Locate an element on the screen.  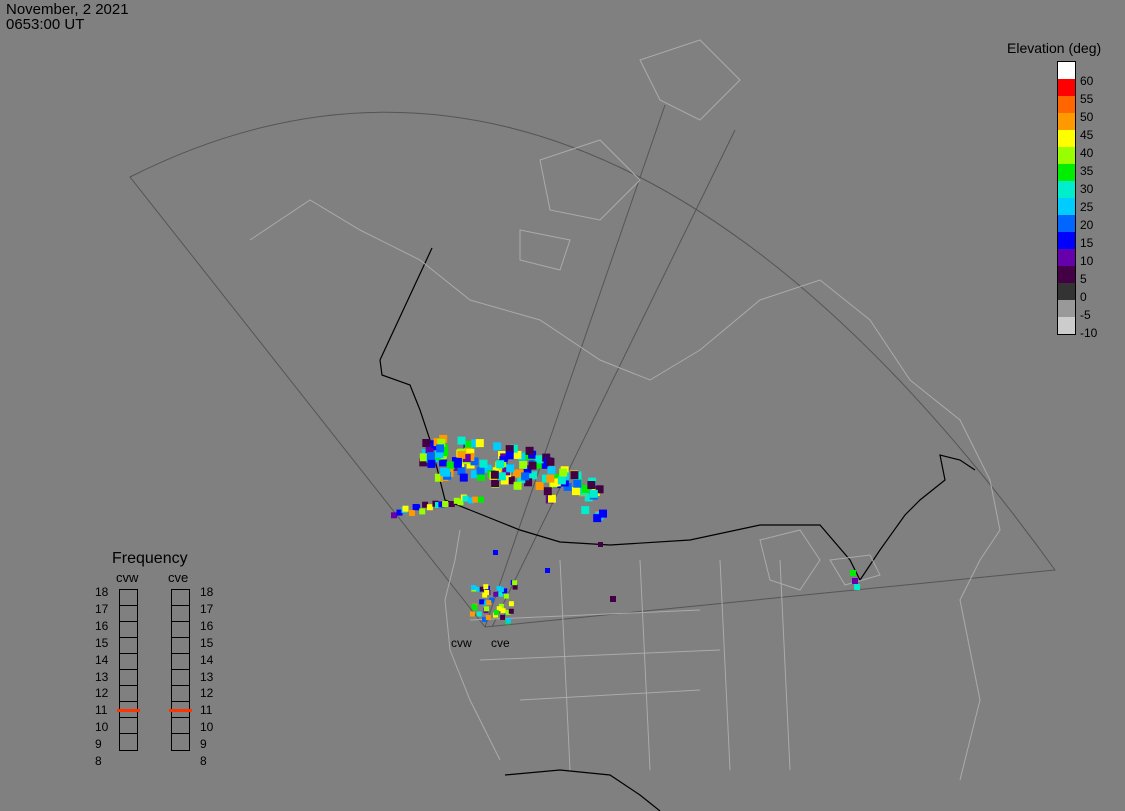
colorbar-title: Elevation (deg) is located at coordinates (1054, 48).